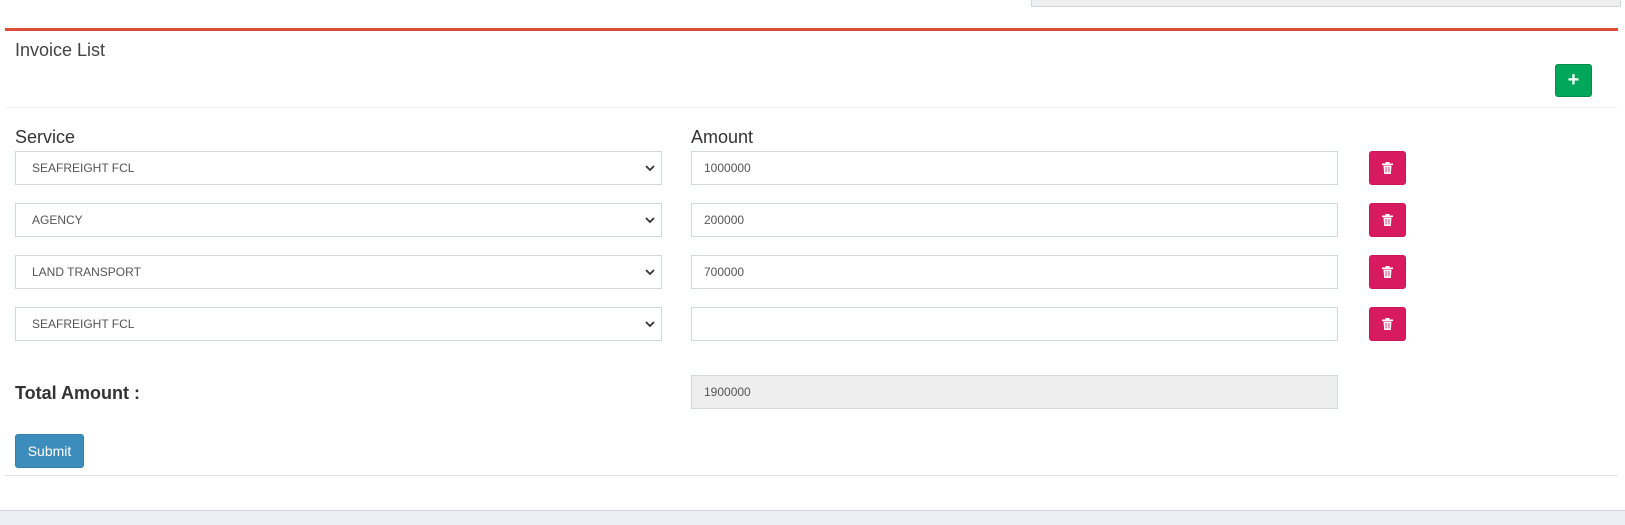 This screenshot has height=525, width=1625. I want to click on amount-input: 700000, so click(1014, 272).